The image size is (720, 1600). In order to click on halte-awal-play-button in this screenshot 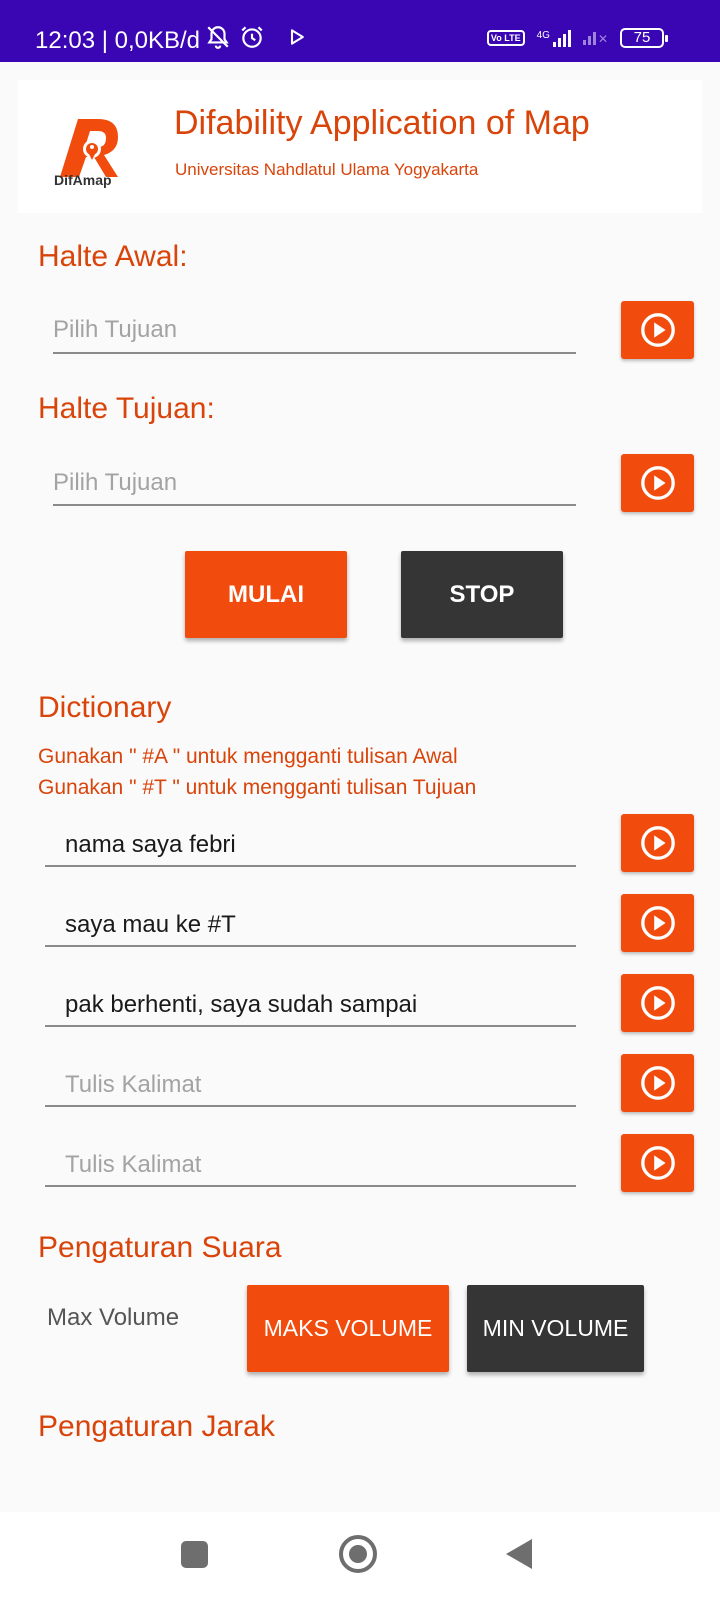, I will do `click(657, 330)`.